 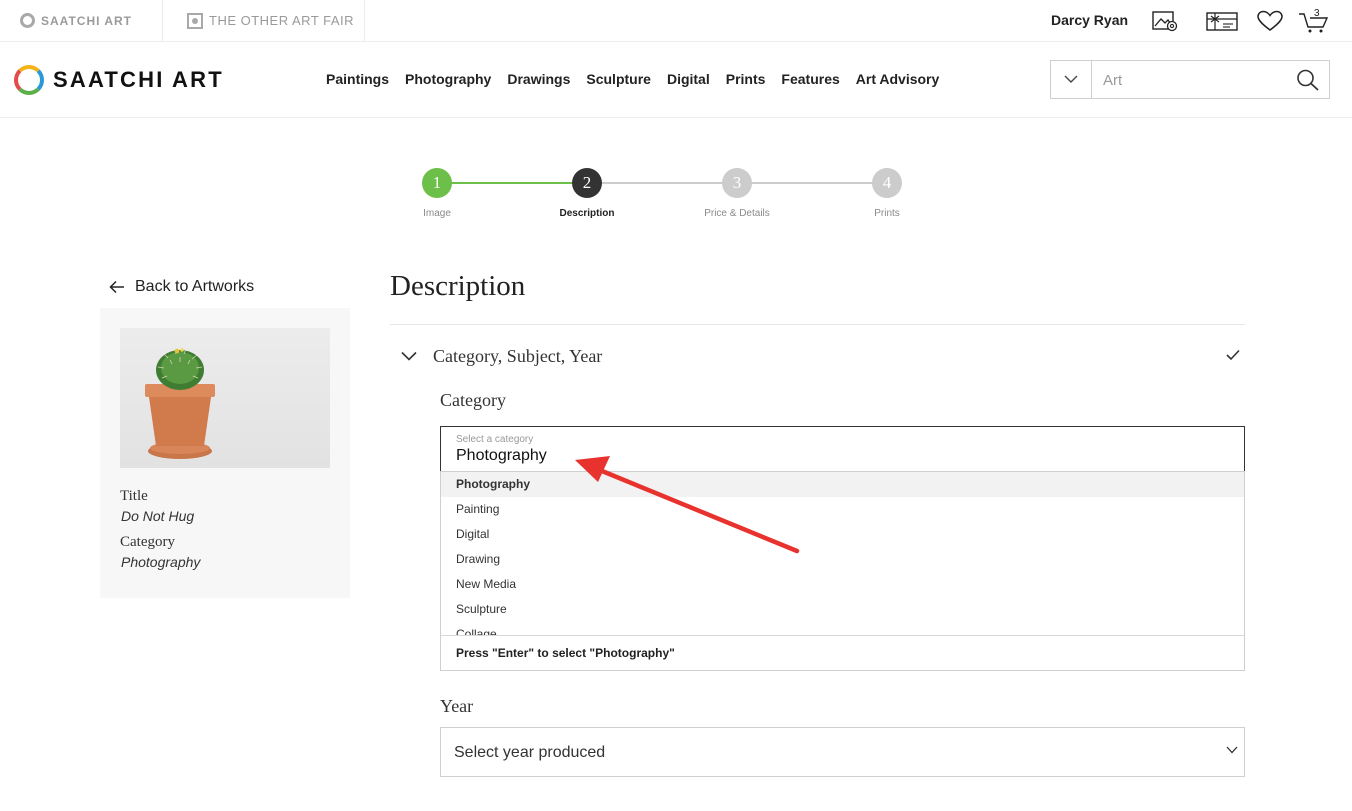 What do you see at coordinates (147, 542) in the screenshot?
I see `card-category-label: Category` at bounding box center [147, 542].